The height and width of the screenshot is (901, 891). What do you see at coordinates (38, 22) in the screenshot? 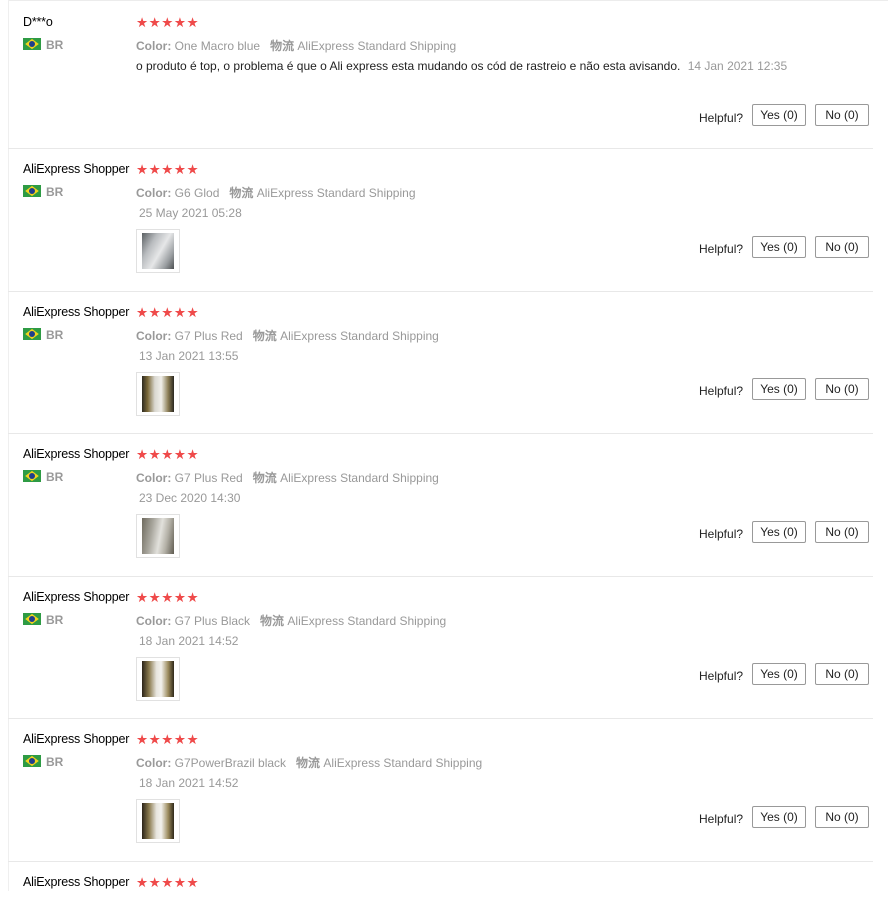
I see `reviewer-name: D***o` at bounding box center [38, 22].